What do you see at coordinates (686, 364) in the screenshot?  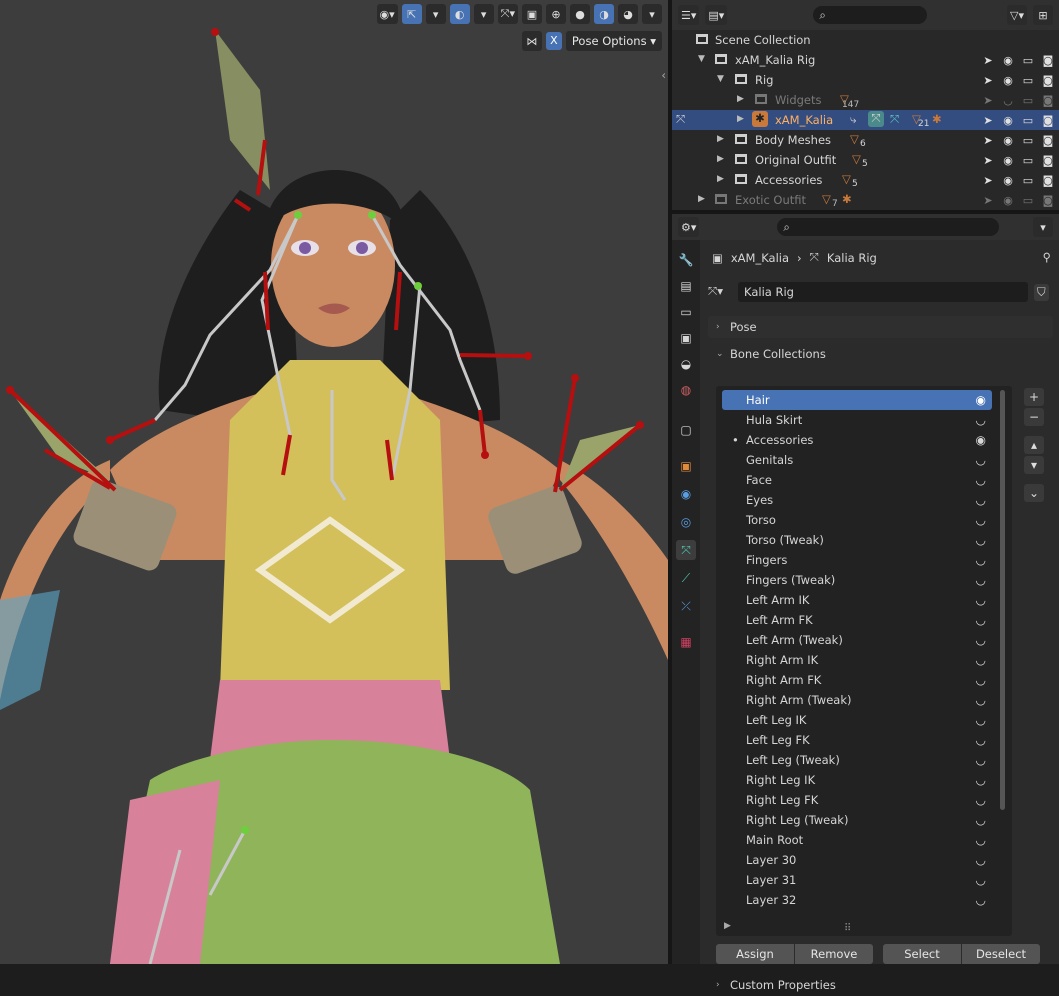 I see `scene-tab-icon: ◒` at bounding box center [686, 364].